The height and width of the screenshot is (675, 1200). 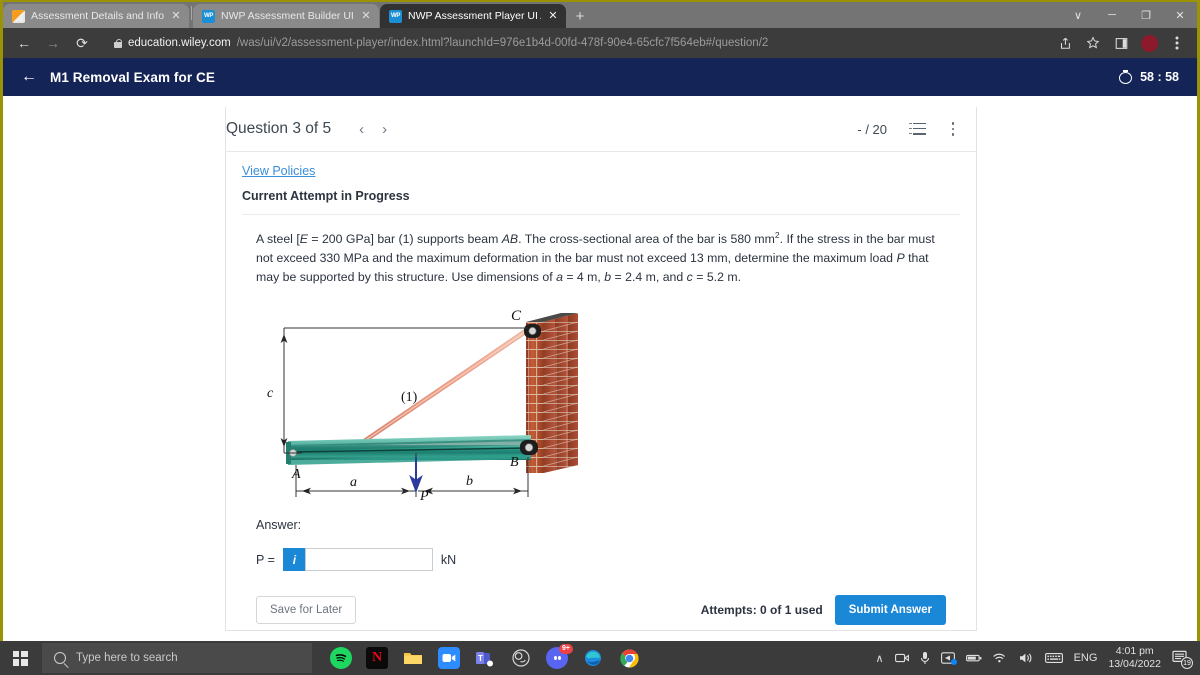 What do you see at coordinates (20, 658) in the screenshot?
I see `windows-start-icon` at bounding box center [20, 658].